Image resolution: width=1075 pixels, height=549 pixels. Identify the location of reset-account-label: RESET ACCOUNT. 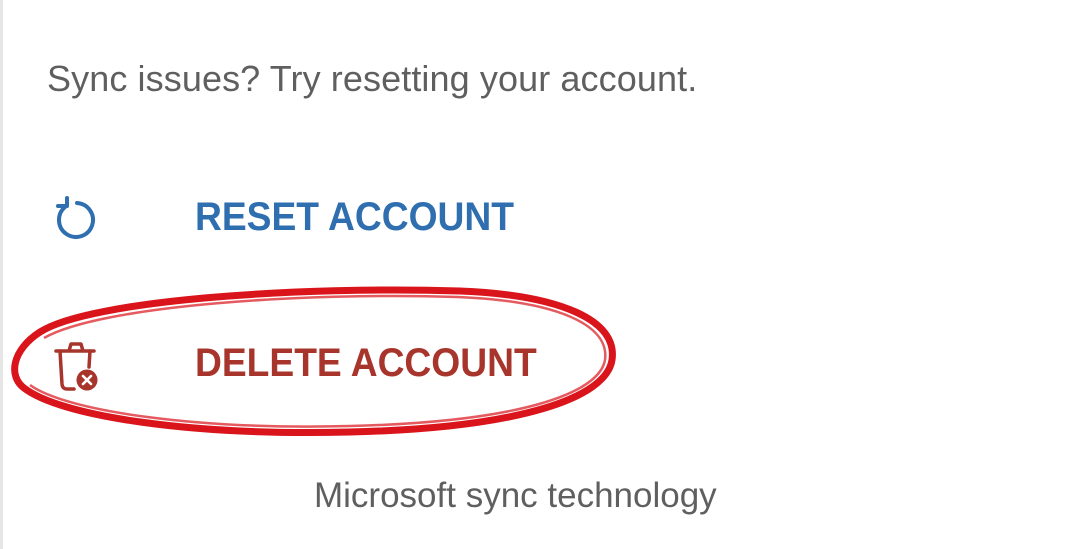
(354, 217).